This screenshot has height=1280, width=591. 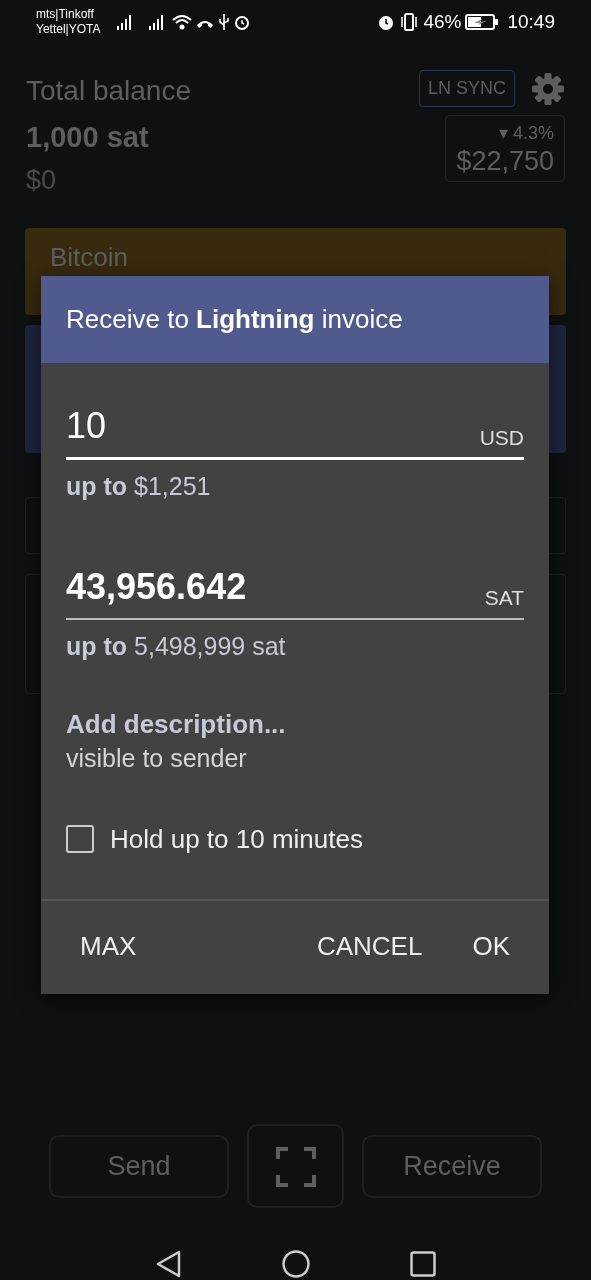 What do you see at coordinates (236, 839) in the screenshot?
I see `checkbox-label: Hold up to 10 minutes` at bounding box center [236, 839].